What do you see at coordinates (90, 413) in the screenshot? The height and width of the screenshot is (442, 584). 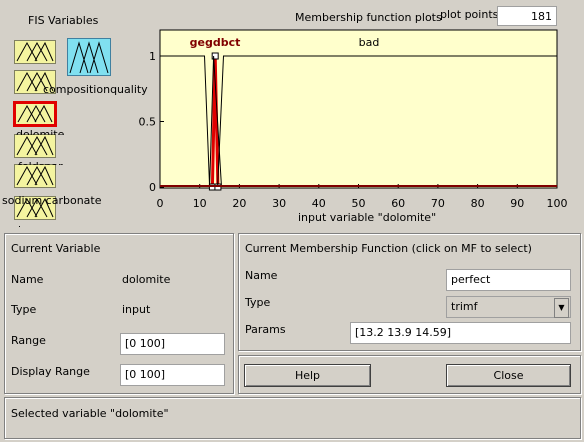 I see `status-text: Selected variable "dolomite"` at bounding box center [90, 413].